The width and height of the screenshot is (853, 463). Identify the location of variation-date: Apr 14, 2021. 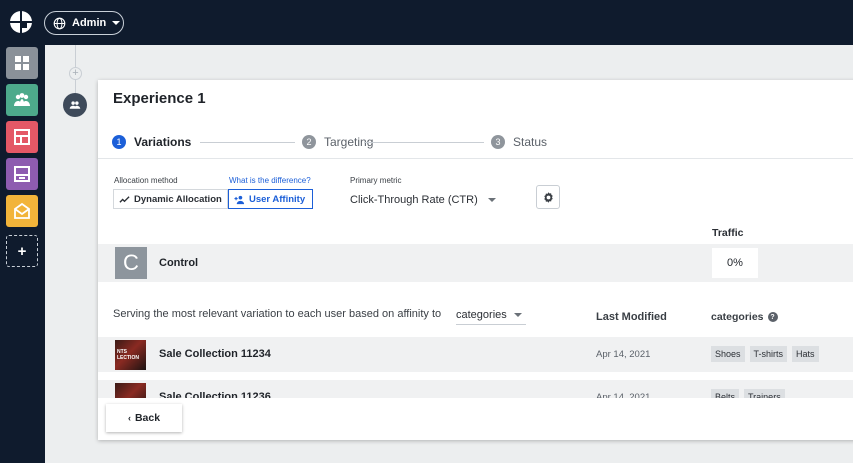
(623, 354).